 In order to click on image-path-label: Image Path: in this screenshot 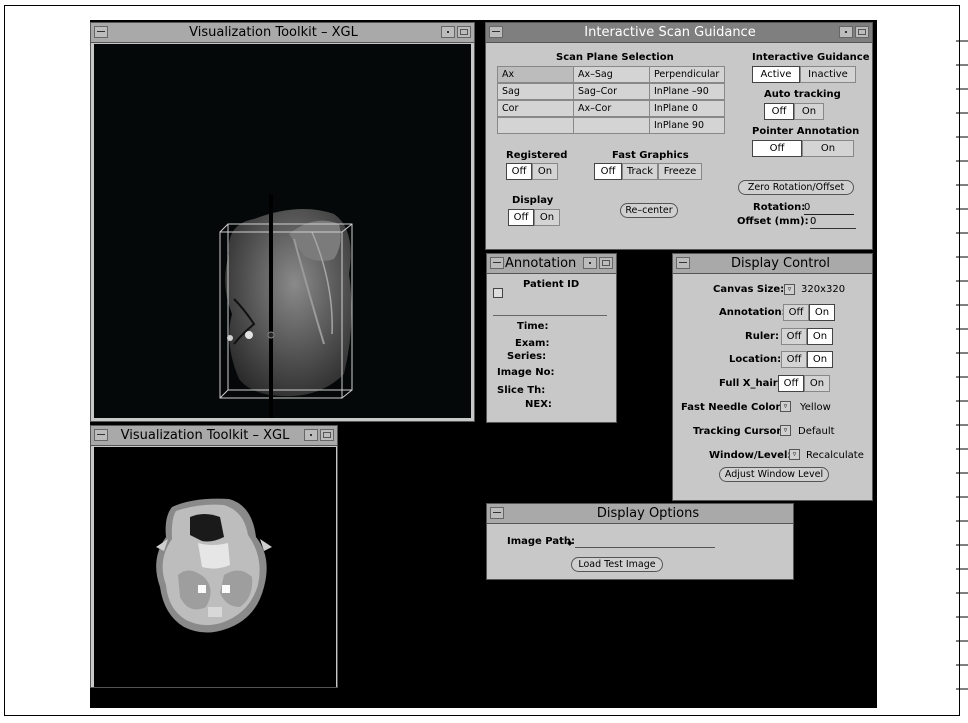, I will do `click(541, 541)`.